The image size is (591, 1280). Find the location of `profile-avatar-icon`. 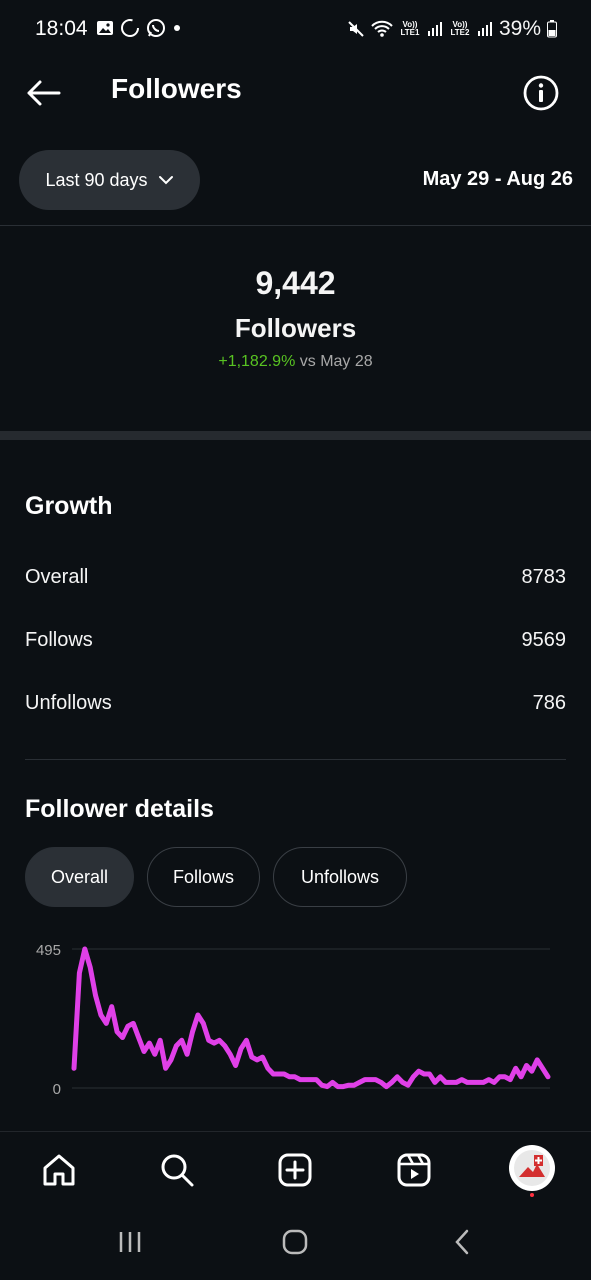

profile-avatar-icon is located at coordinates (532, 1171).